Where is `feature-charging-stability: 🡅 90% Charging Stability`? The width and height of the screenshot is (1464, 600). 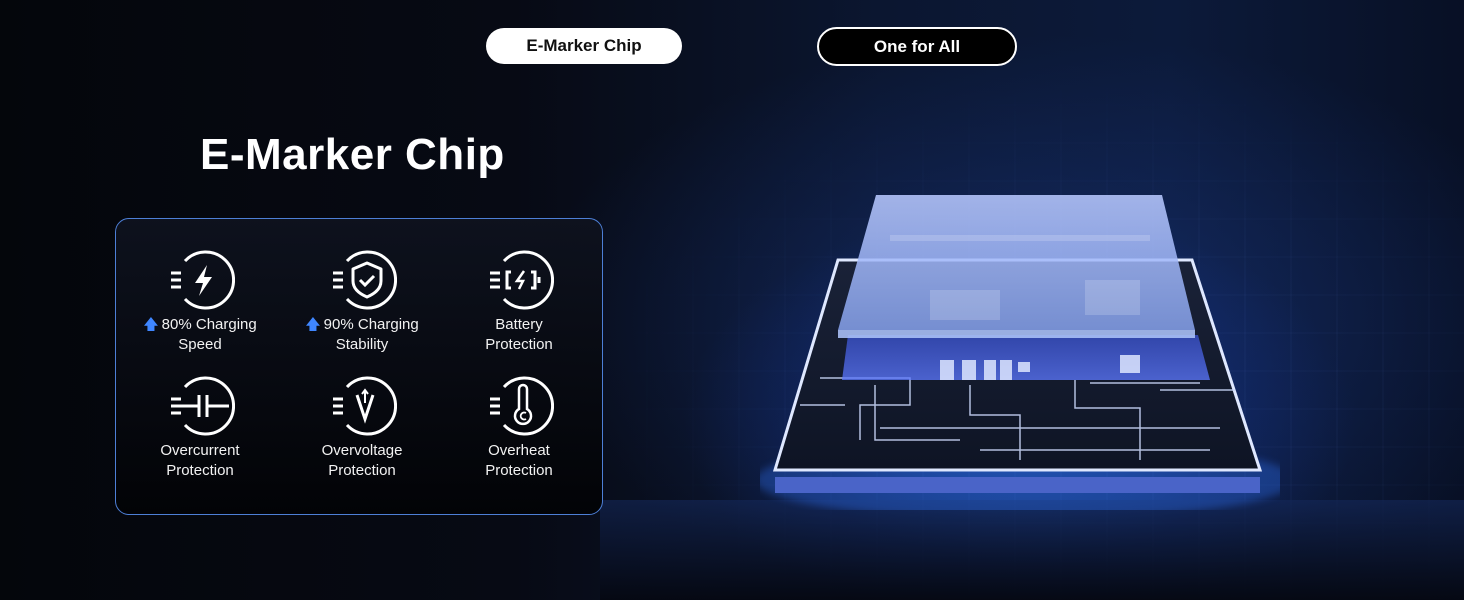
feature-charging-stability: 🡅 90% Charging Stability is located at coordinates (362, 302).